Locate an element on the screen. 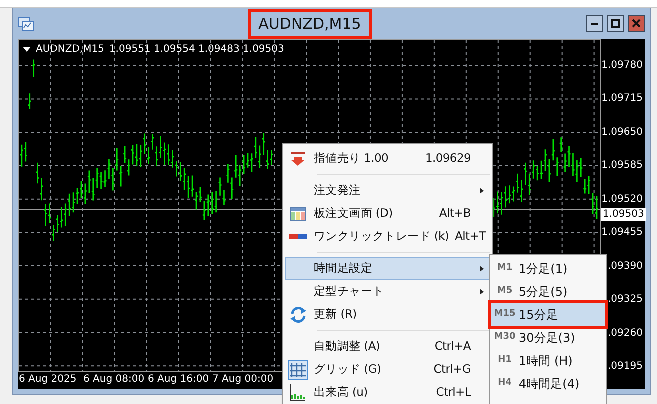 The width and height of the screenshot is (657, 404). menu-item: グリッド (G) Ctrl+G is located at coordinates (387, 369).